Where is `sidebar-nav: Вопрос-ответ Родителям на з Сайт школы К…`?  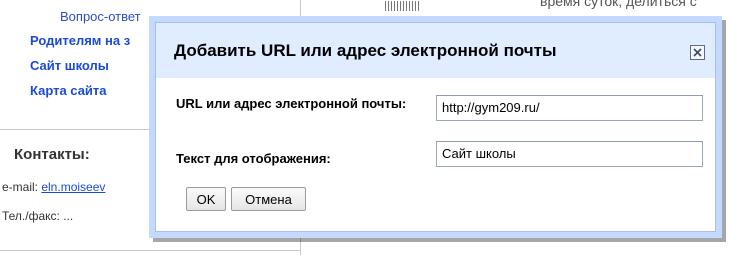
sidebar-nav: Вопрос-ответ Родителям на з Сайт школы К… is located at coordinates (85, 56).